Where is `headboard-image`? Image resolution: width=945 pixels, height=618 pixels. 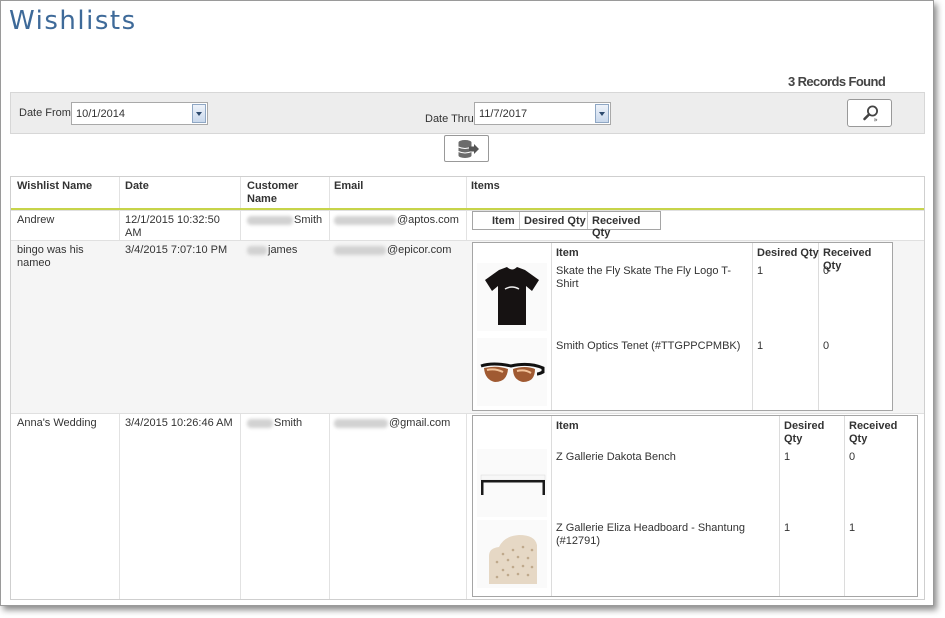
headboard-image is located at coordinates (512, 554).